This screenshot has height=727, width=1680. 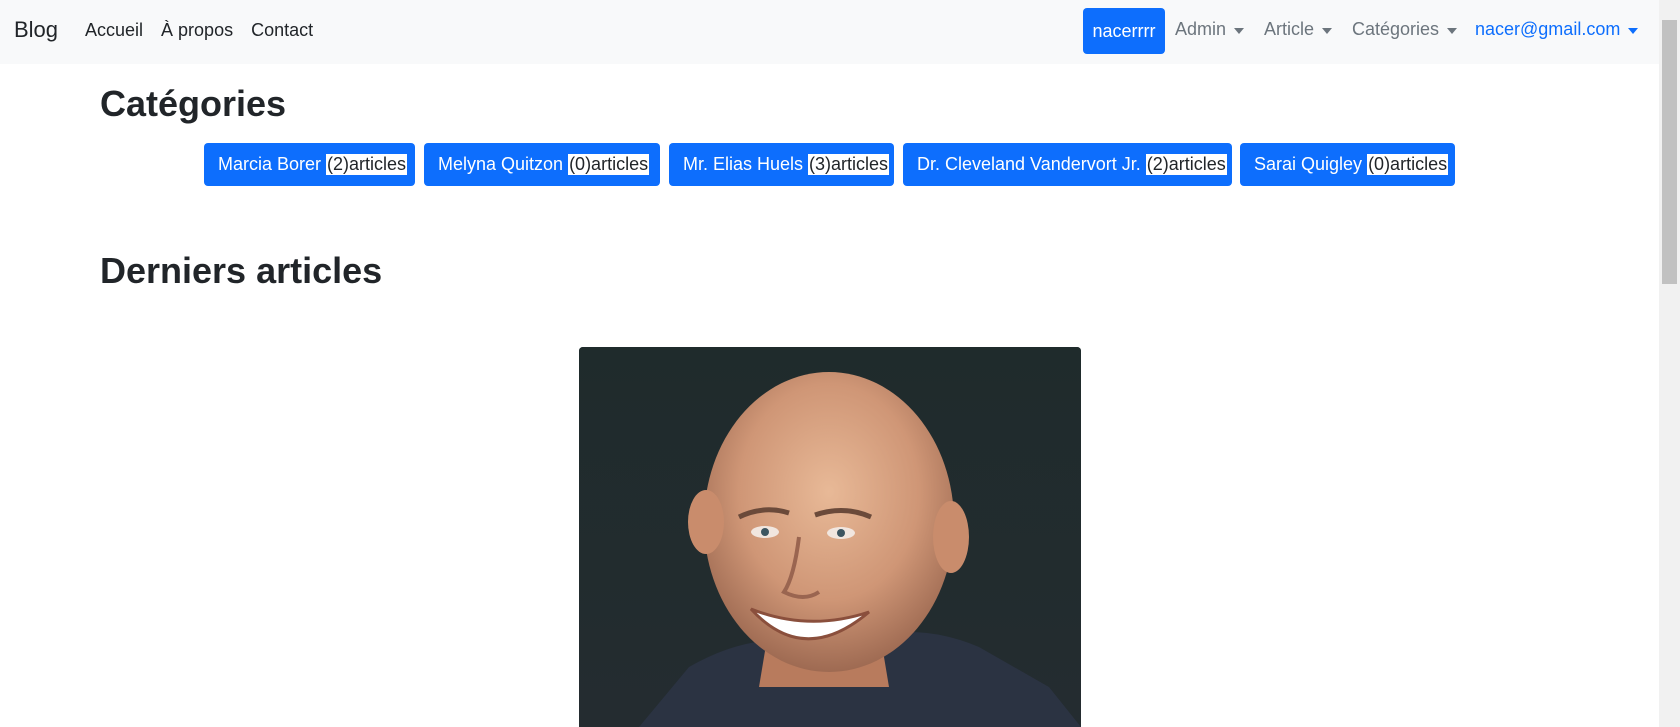 What do you see at coordinates (849, 164) in the screenshot?
I see `category-count: (3)articles` at bounding box center [849, 164].